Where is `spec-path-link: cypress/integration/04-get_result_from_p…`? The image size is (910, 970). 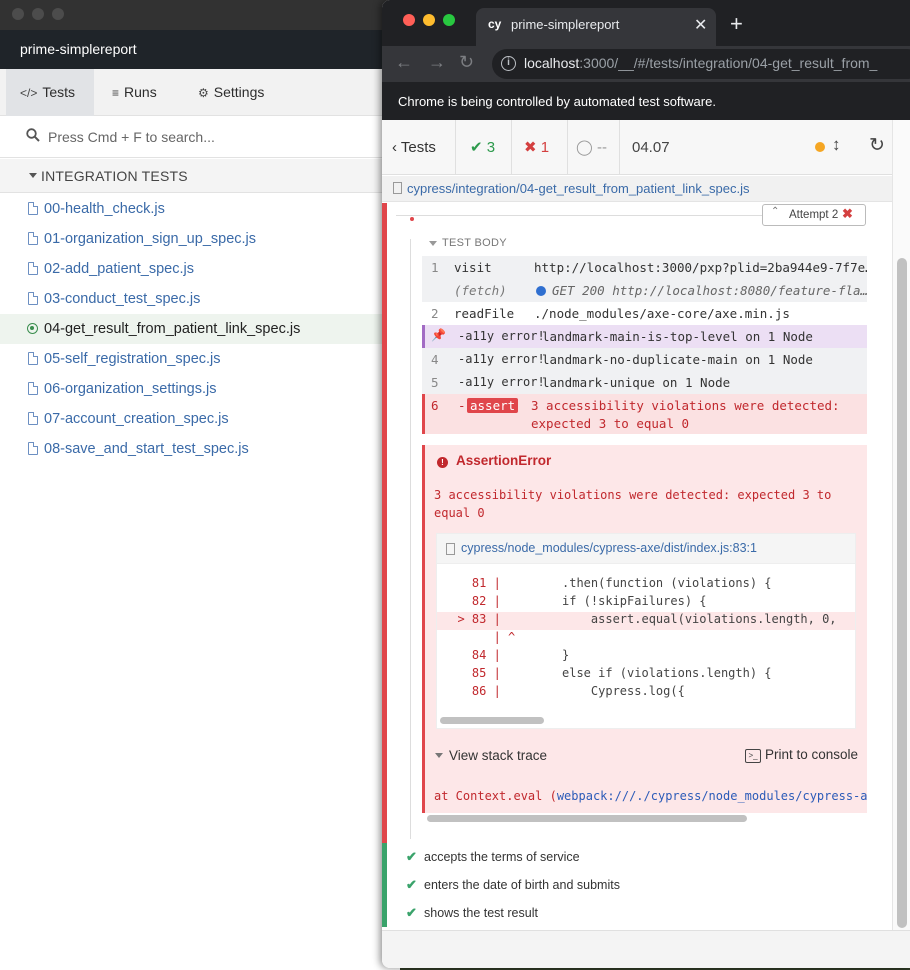
spec-path-link: cypress/integration/04-get_result_from_p… is located at coordinates (578, 188).